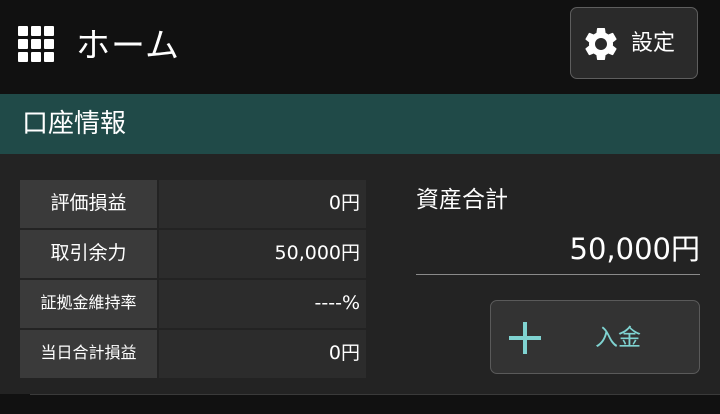 This screenshot has width=720, height=414. Describe the element at coordinates (618, 338) in the screenshot. I see `deposit-label: 入金` at that location.